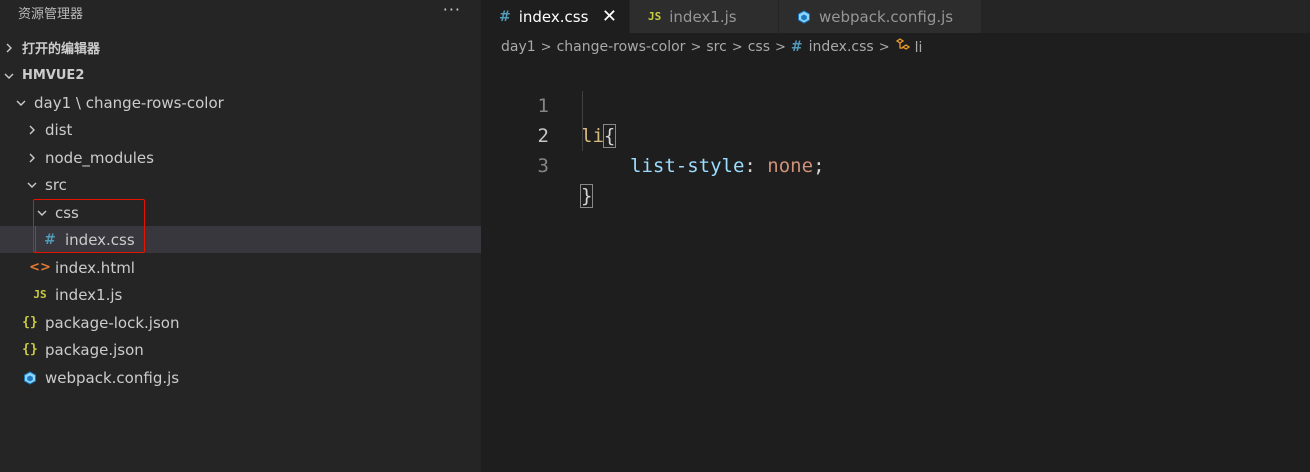  What do you see at coordinates (886, 16) in the screenshot?
I see `tab-label: webpack.config.js` at bounding box center [886, 16].